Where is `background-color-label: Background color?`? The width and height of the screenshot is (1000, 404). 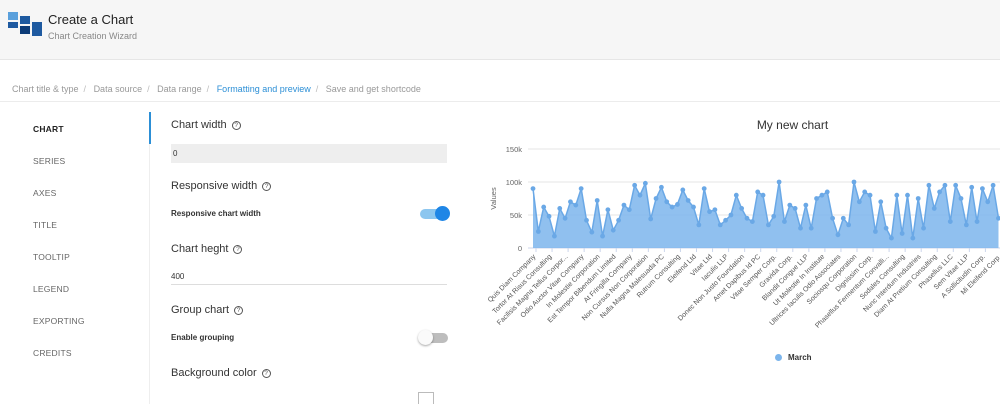 background-color-label: Background color? is located at coordinates (221, 373).